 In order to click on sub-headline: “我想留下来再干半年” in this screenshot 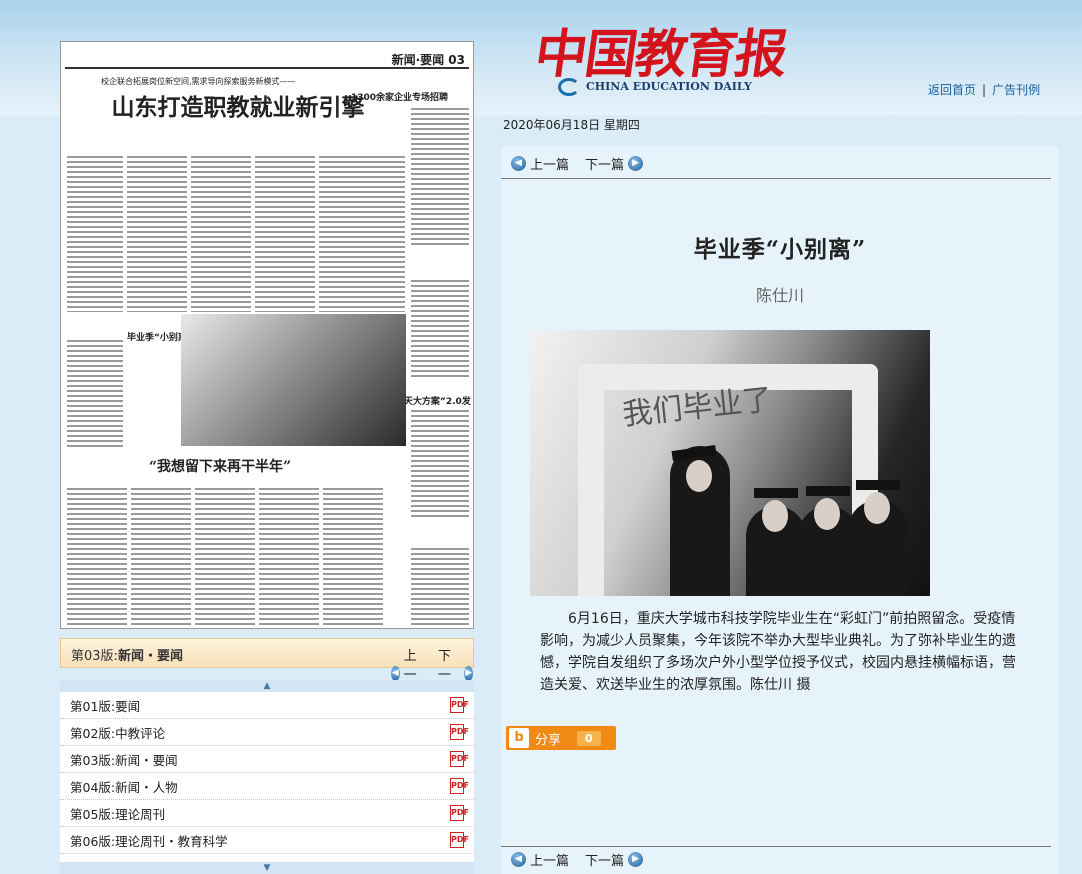, I will do `click(220, 466)`.